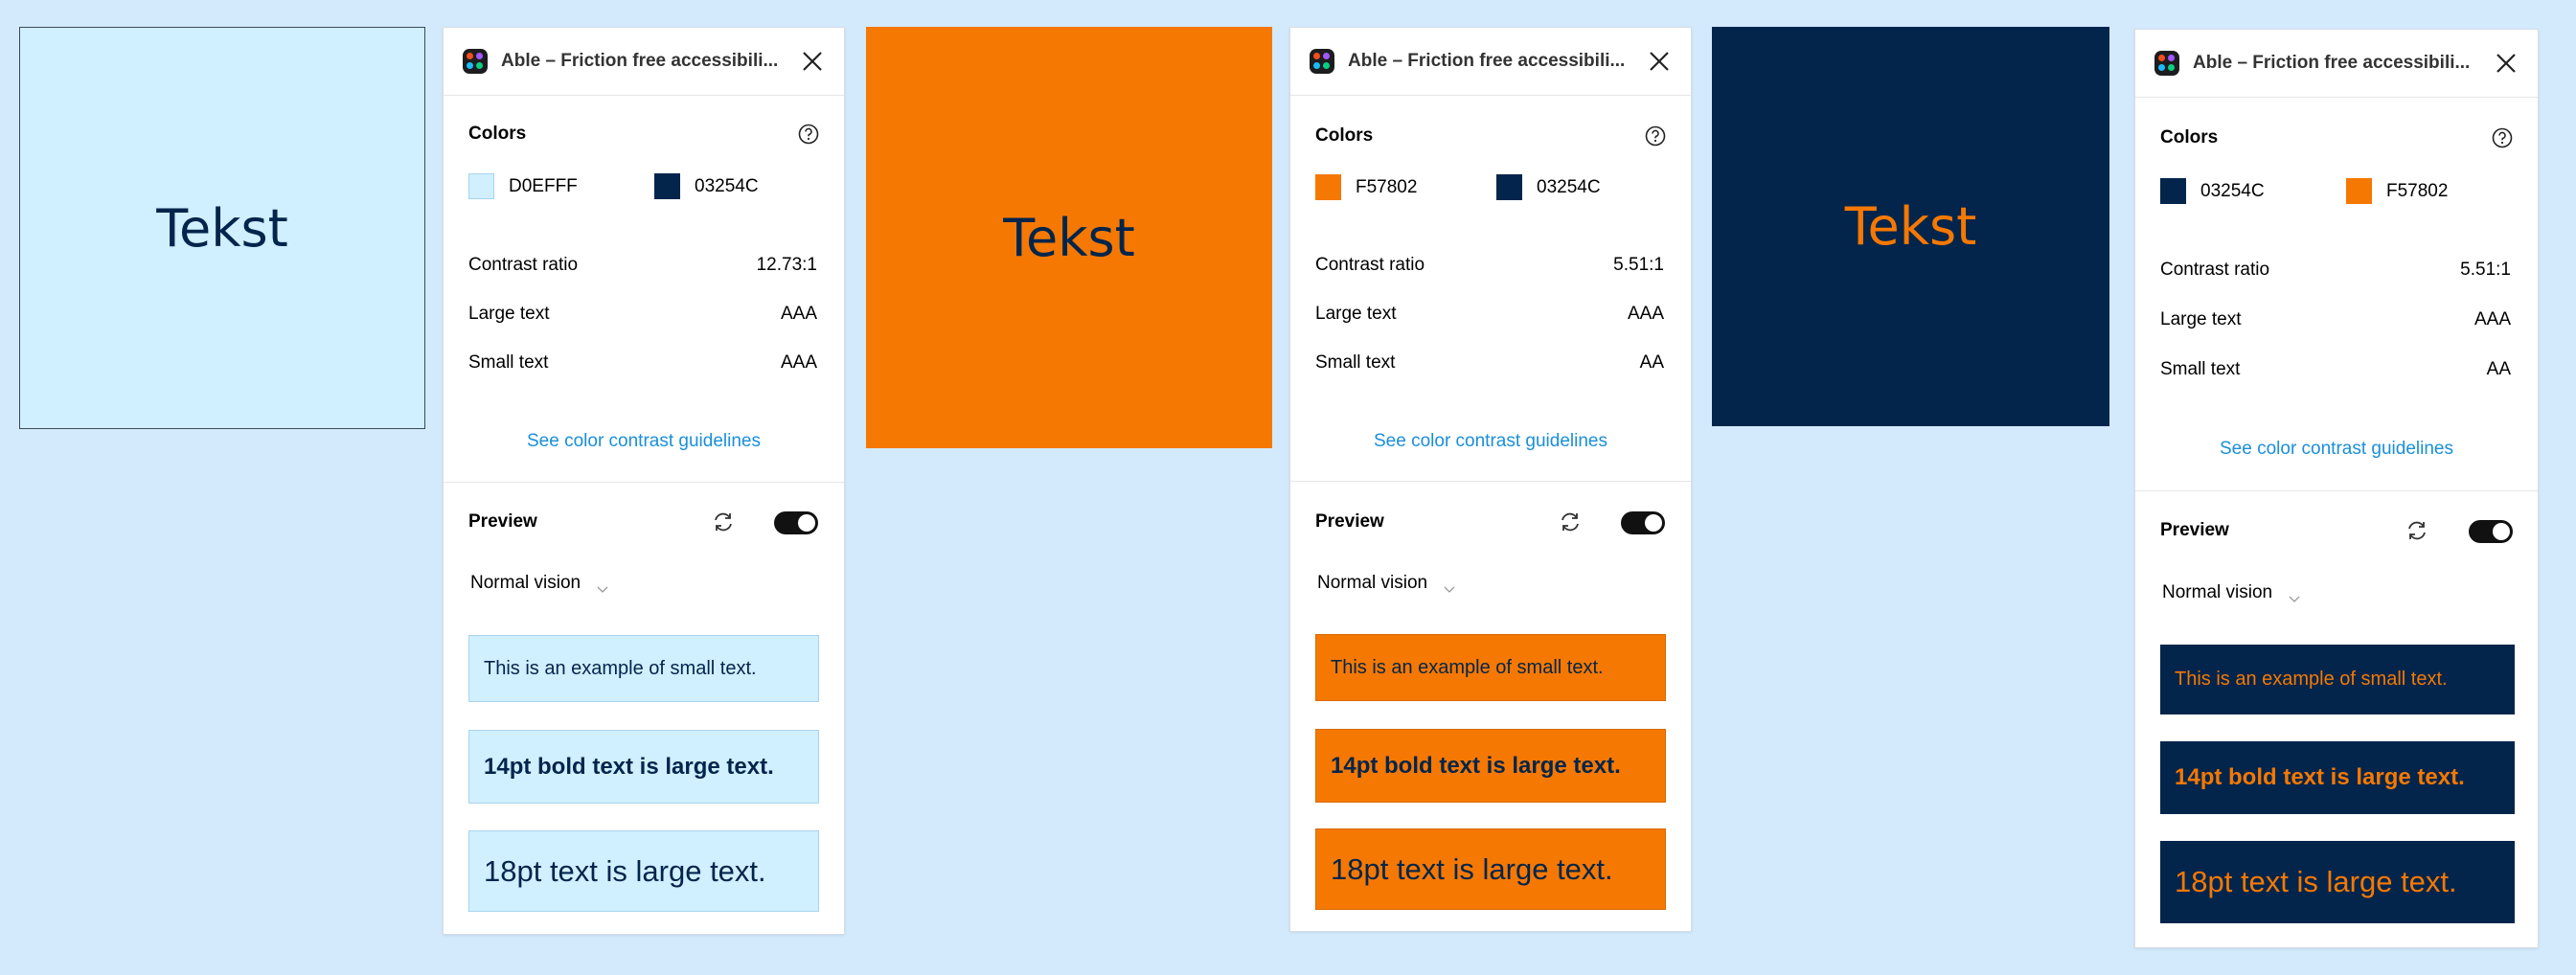 The height and width of the screenshot is (975, 2576). Describe the element at coordinates (787, 265) in the screenshot. I see `contrast-ratio-value: 12.73:1` at that location.